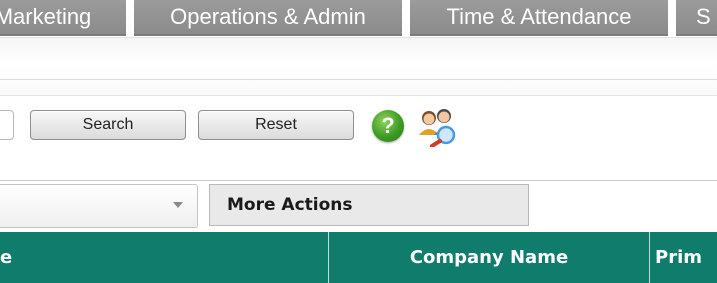 The image size is (717, 283). Describe the element at coordinates (678, 257) in the screenshot. I see `column-header-primary-label: Prim` at that location.